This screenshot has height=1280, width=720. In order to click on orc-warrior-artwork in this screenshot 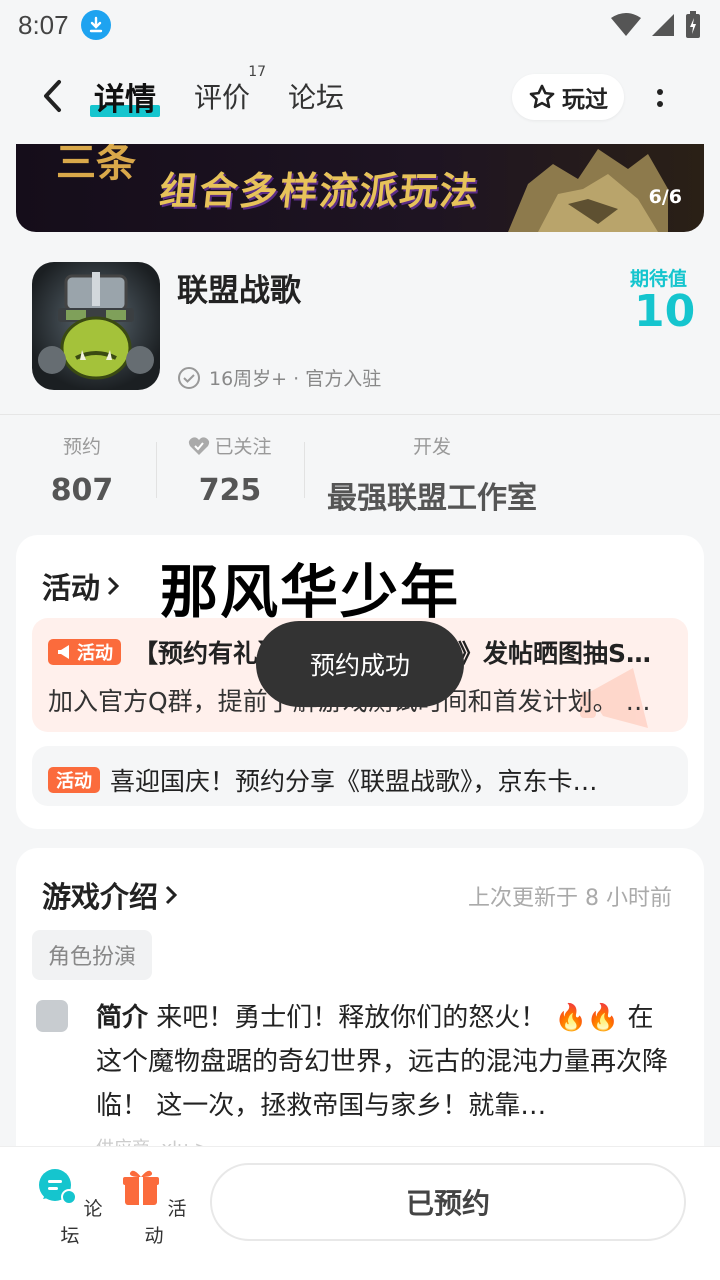, I will do `click(96, 326)`.